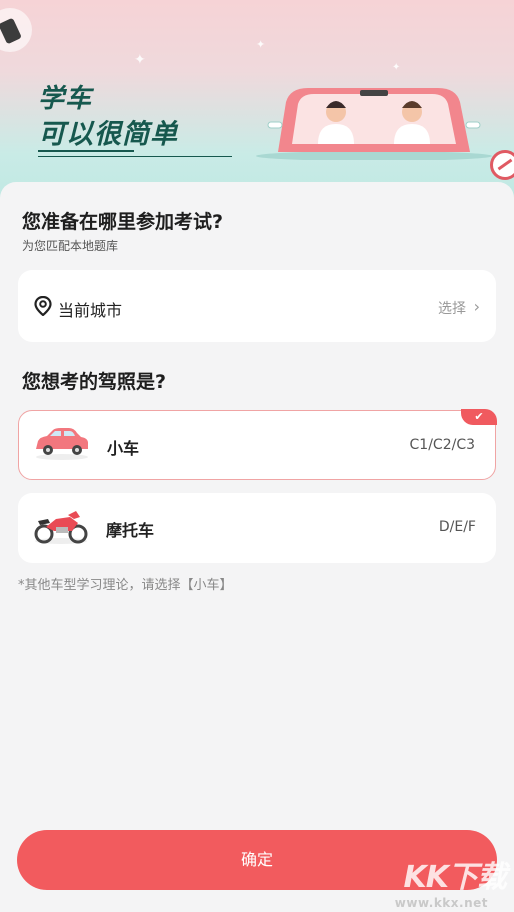 Image resolution: width=514 pixels, height=912 pixels. What do you see at coordinates (441, 903) in the screenshot?
I see `watermark-url: www.kkx.net` at bounding box center [441, 903].